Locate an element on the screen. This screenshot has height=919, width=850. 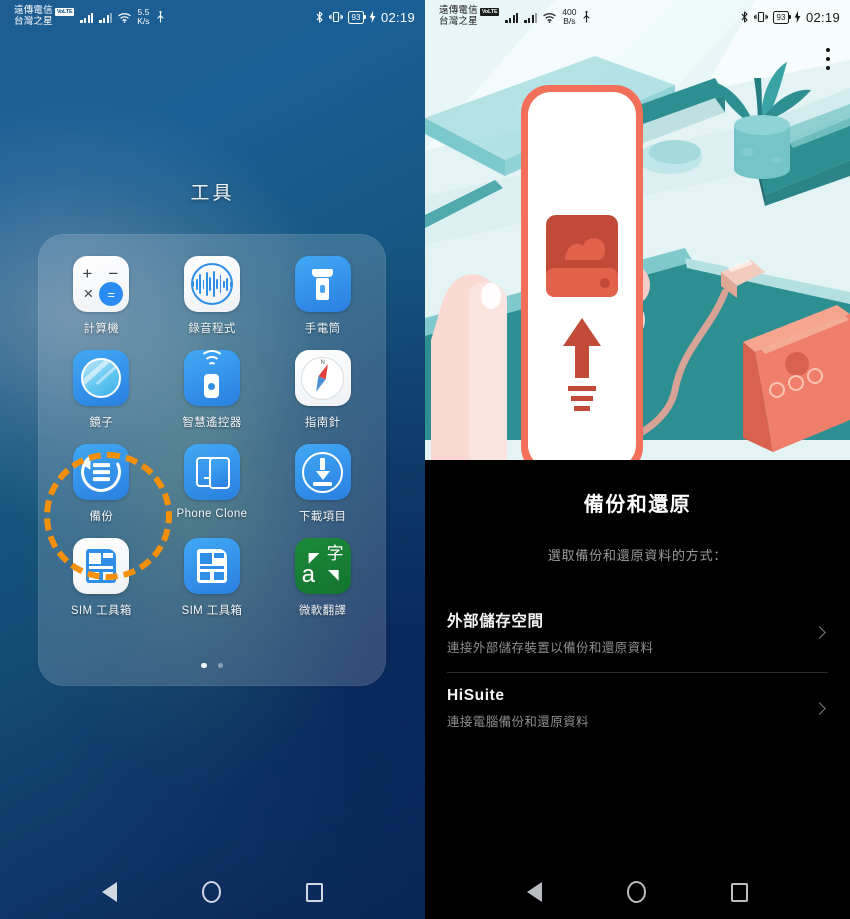
app-sim-toolkit-2: SIM 工具箱 is located at coordinates (212, 574).